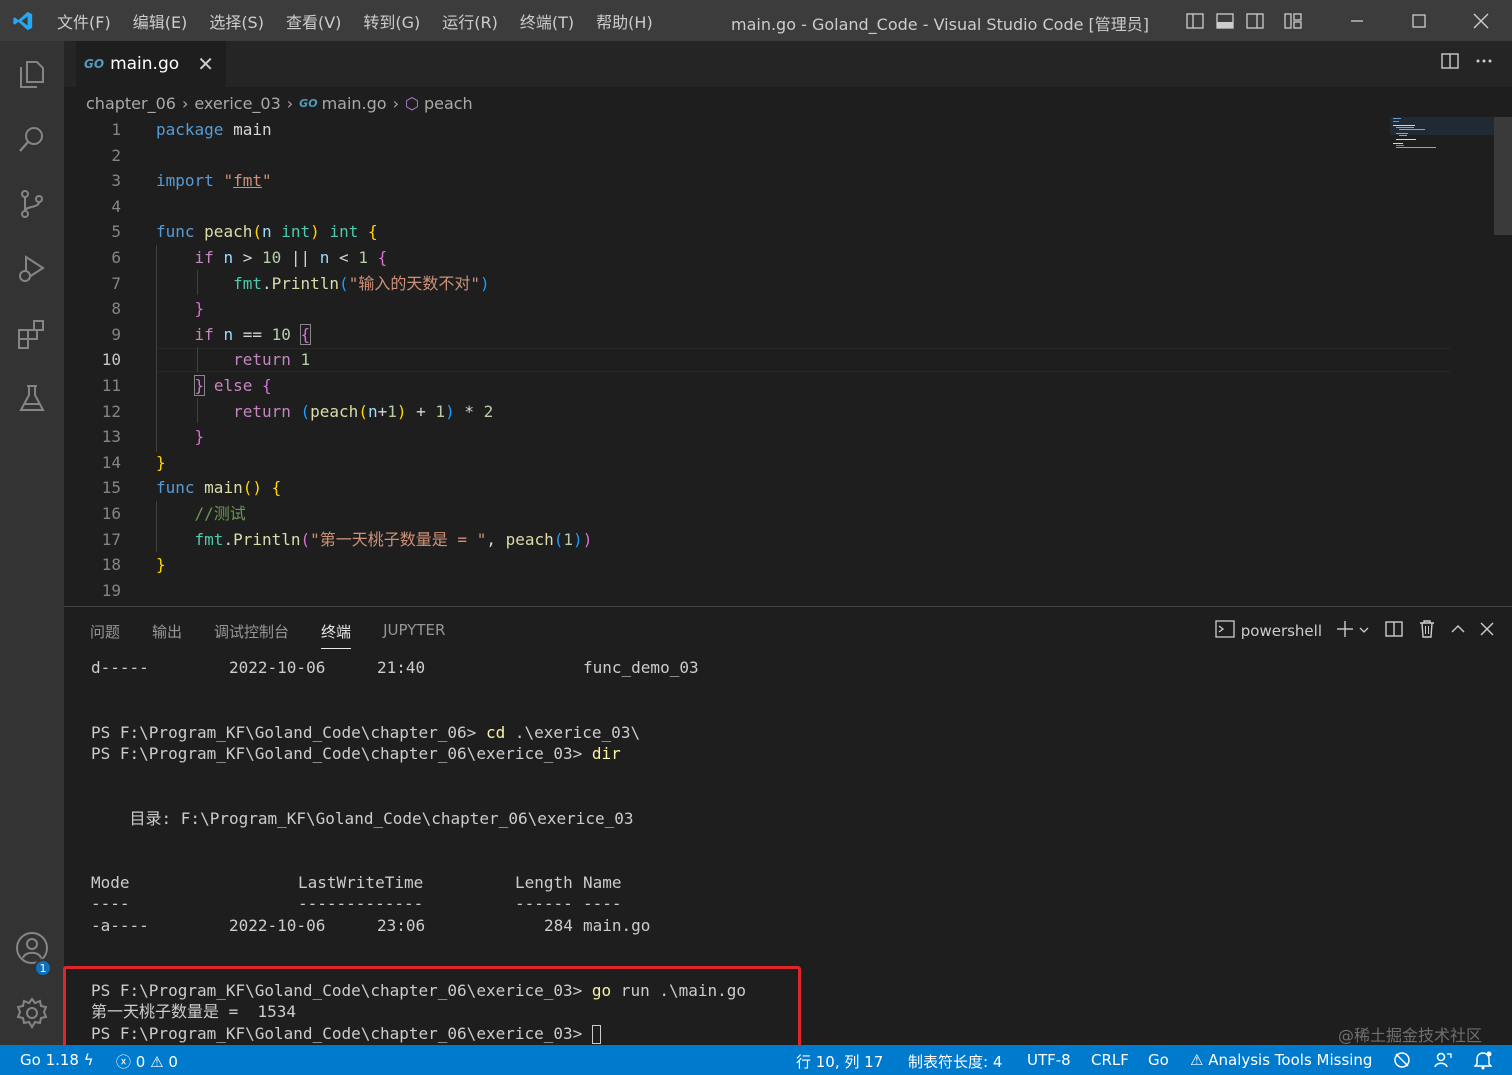 Image resolution: width=1512 pixels, height=1075 pixels. What do you see at coordinates (116, 129) in the screenshot?
I see `line-number: 1` at bounding box center [116, 129].